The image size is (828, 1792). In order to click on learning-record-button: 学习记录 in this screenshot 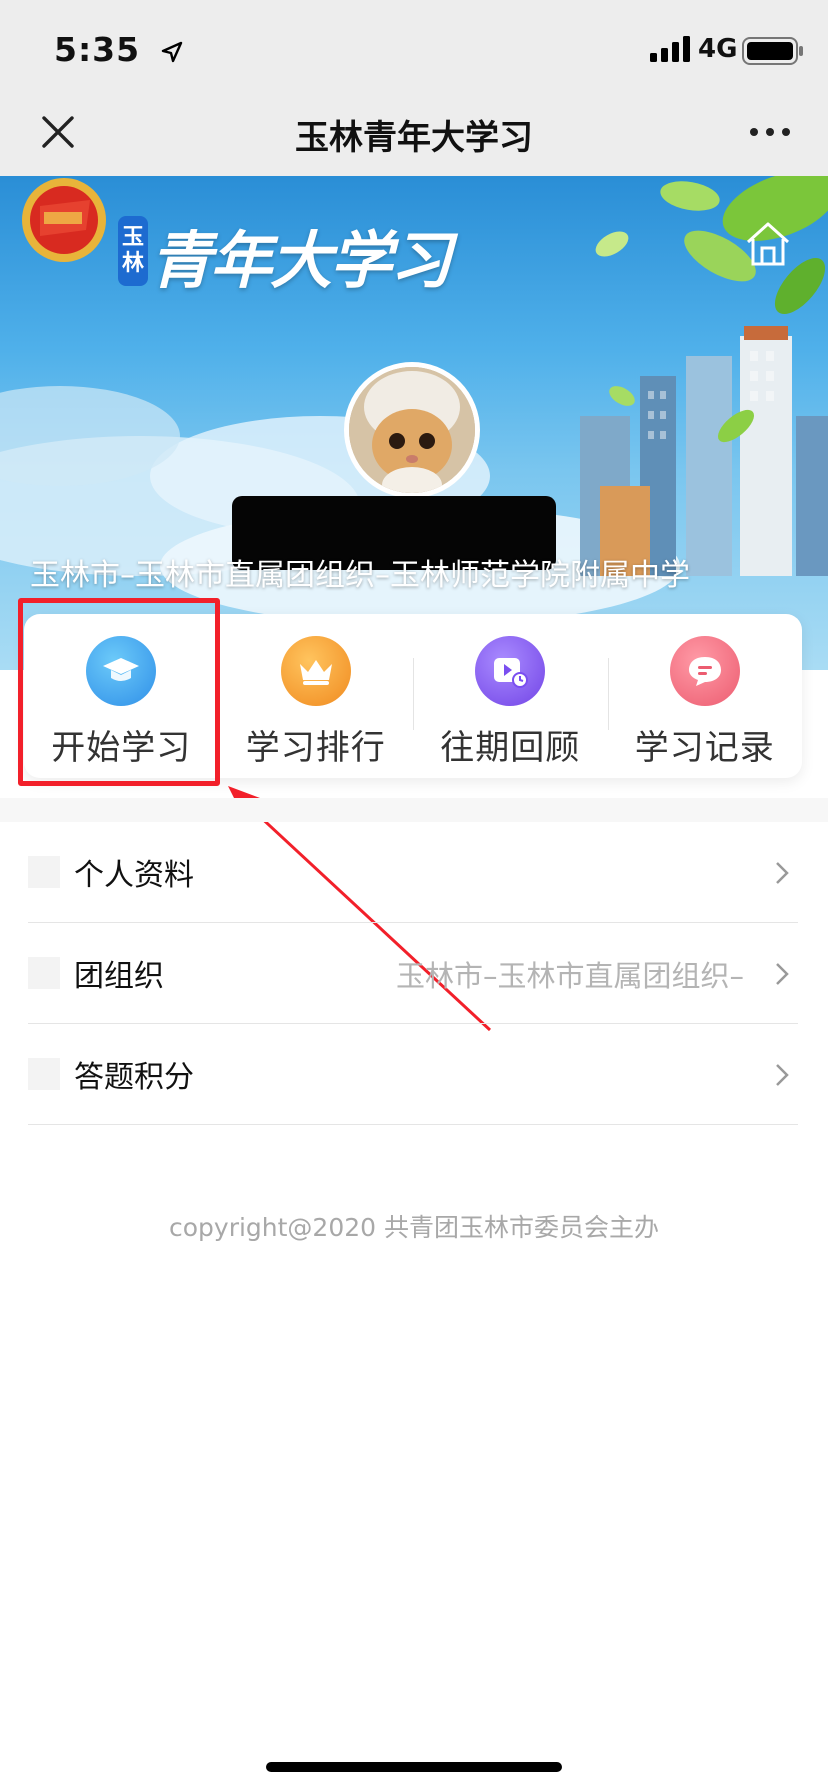, I will do `click(705, 696)`.